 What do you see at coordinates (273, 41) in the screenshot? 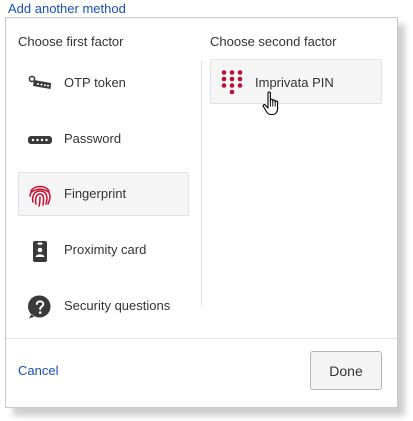
I see `second-factor-title: Choose second factor` at bounding box center [273, 41].